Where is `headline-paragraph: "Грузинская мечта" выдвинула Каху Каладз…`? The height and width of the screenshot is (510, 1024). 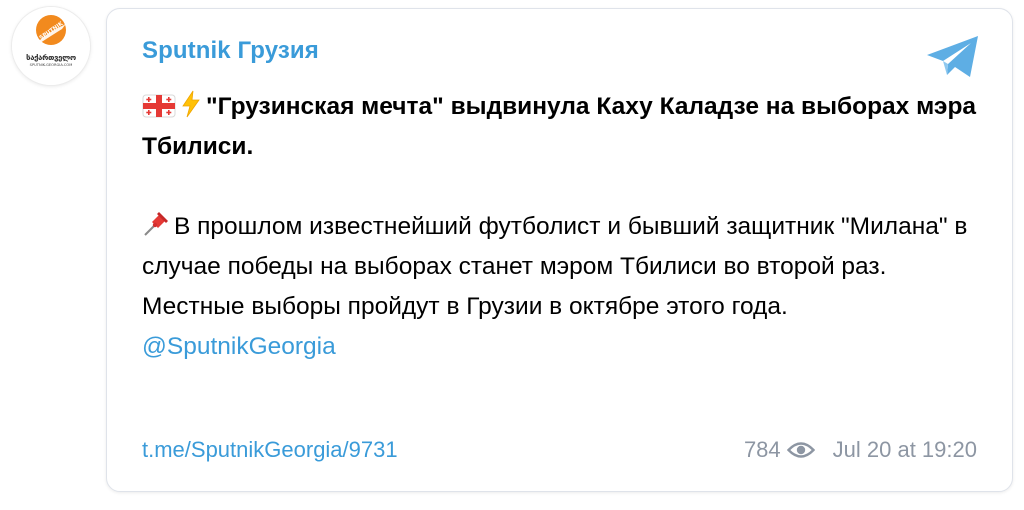
headline-paragraph: "Грузинская мечта" выдвинула Каху Каладз… is located at coordinates (564, 127).